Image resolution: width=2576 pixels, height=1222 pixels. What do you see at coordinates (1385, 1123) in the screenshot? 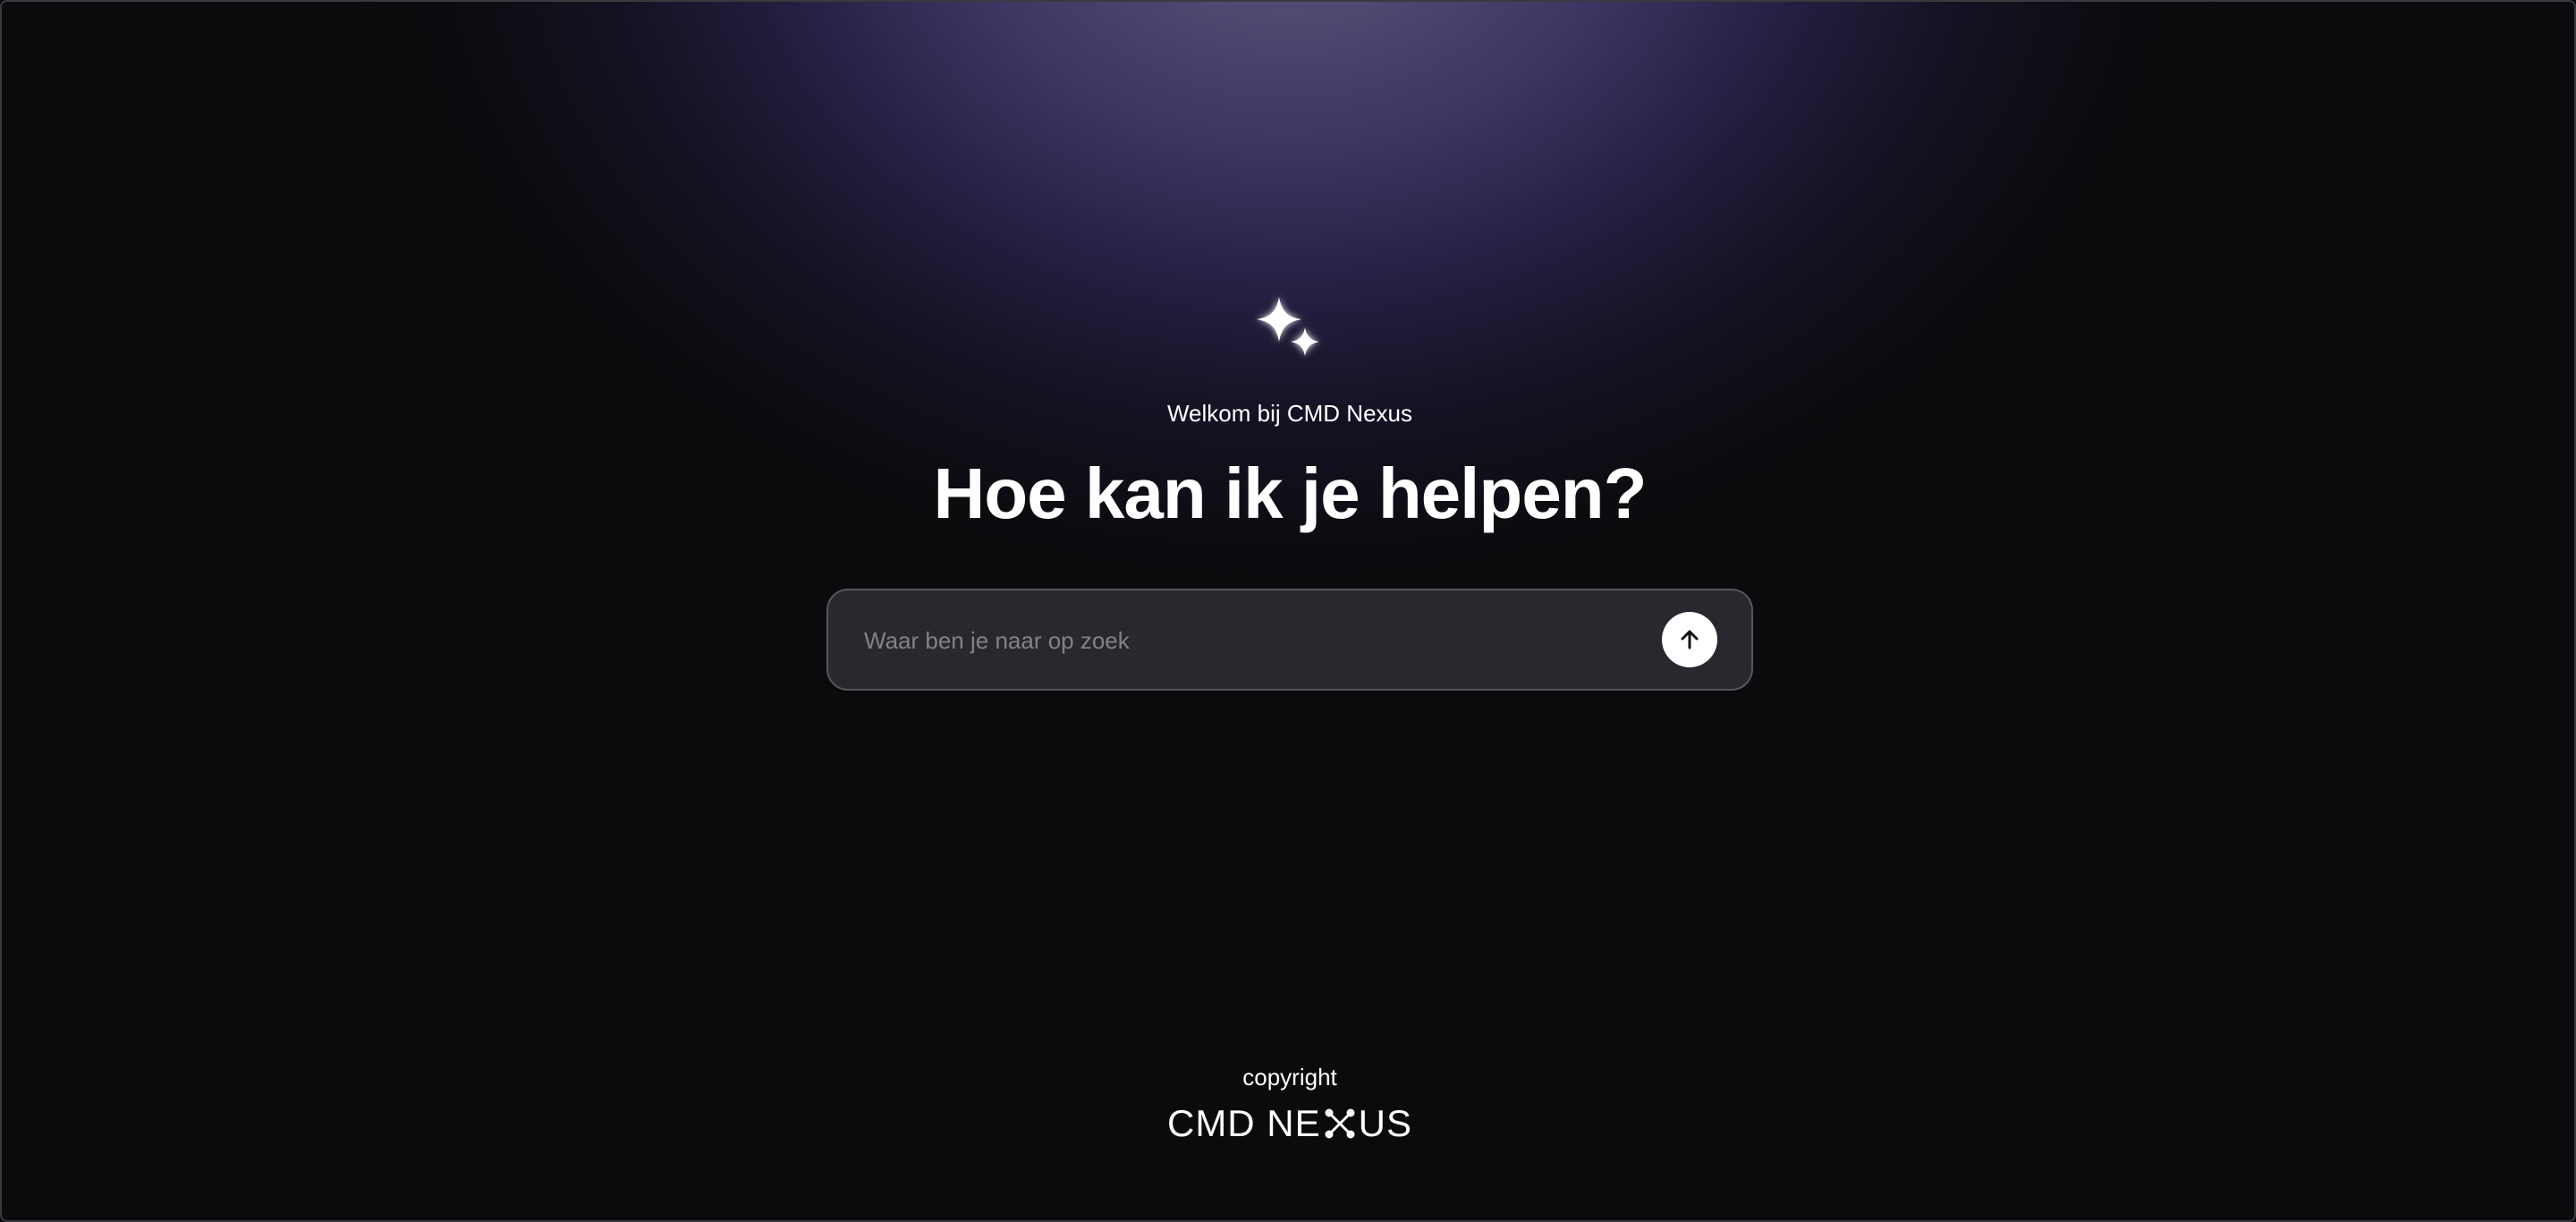
I see `brand-suffix: US` at bounding box center [1385, 1123].